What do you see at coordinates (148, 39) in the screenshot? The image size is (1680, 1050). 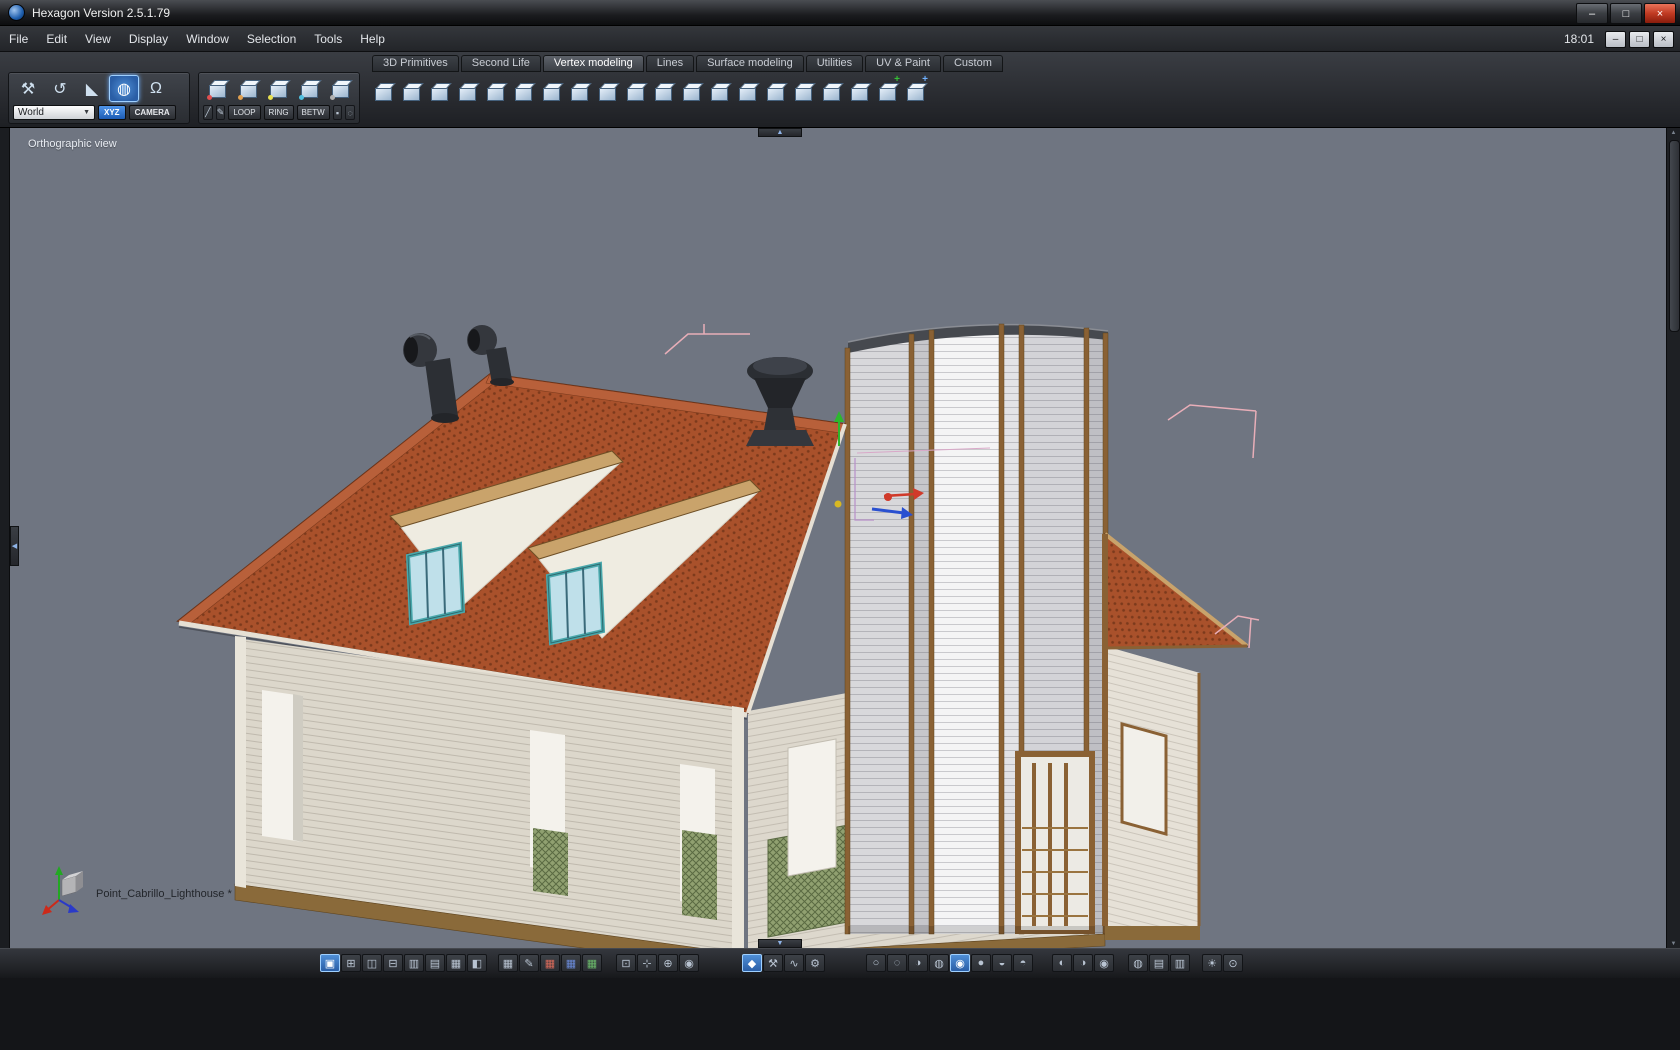 I see `menu-display: Display` at bounding box center [148, 39].